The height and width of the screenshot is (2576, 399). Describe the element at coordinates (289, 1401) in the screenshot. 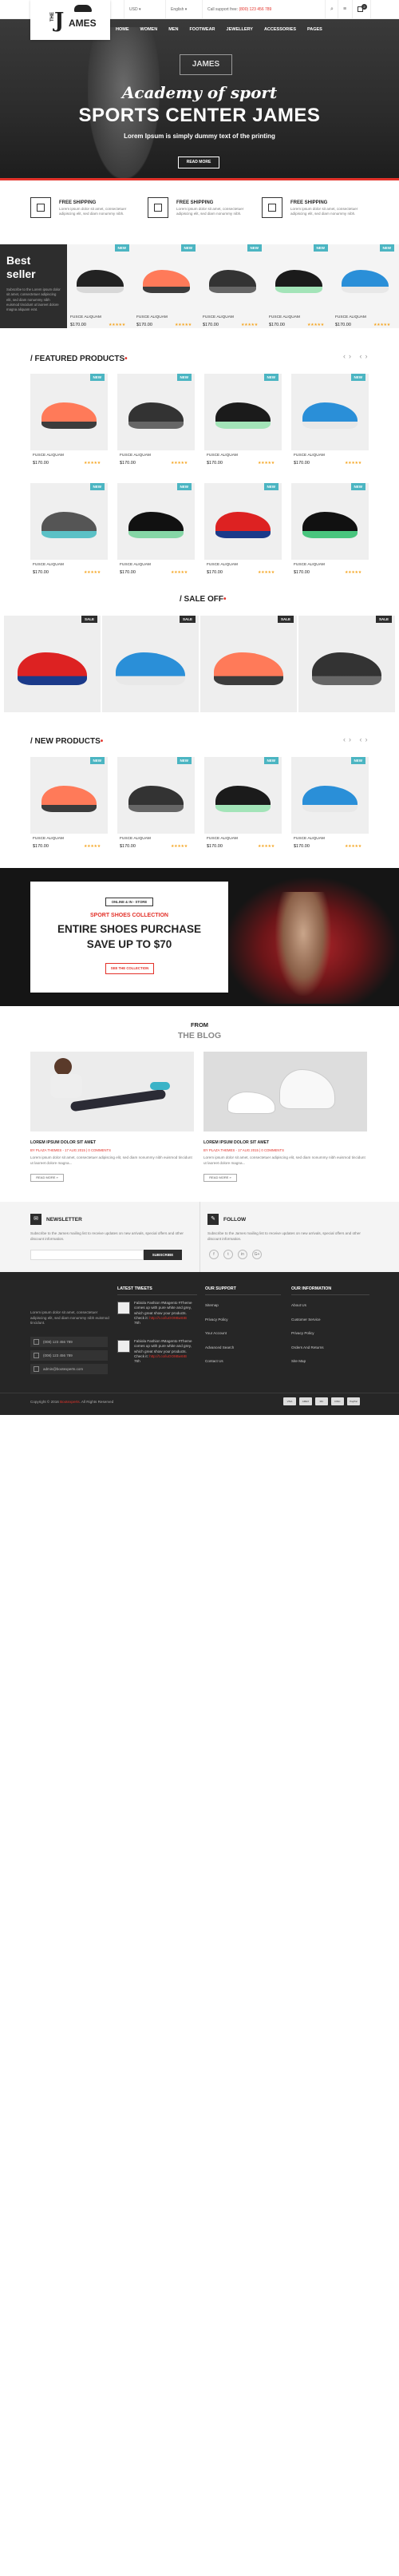

I see `payment-visa-icon: VISA` at that location.